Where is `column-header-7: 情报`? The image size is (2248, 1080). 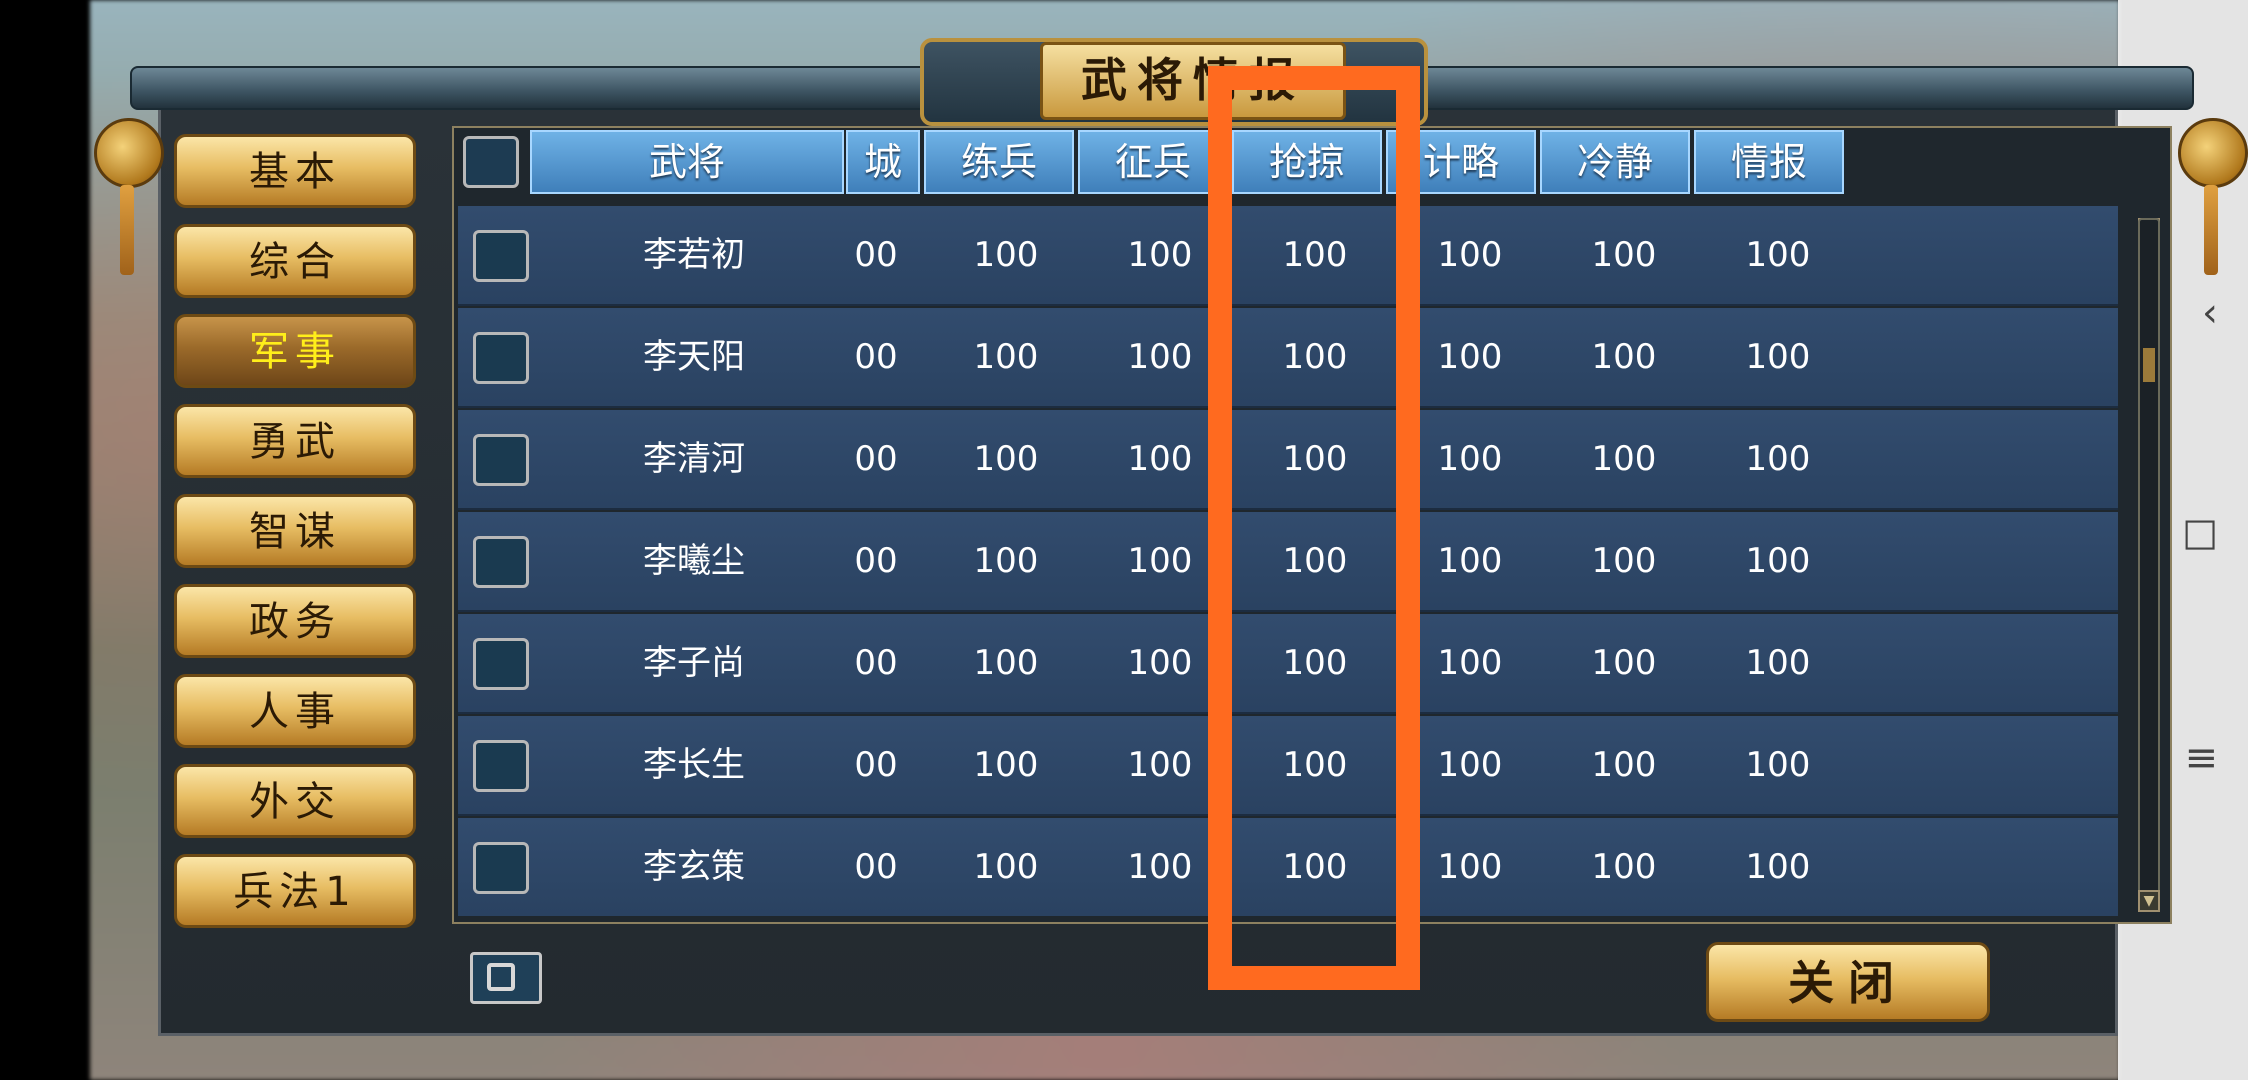 column-header-7: 情报 is located at coordinates (1769, 162).